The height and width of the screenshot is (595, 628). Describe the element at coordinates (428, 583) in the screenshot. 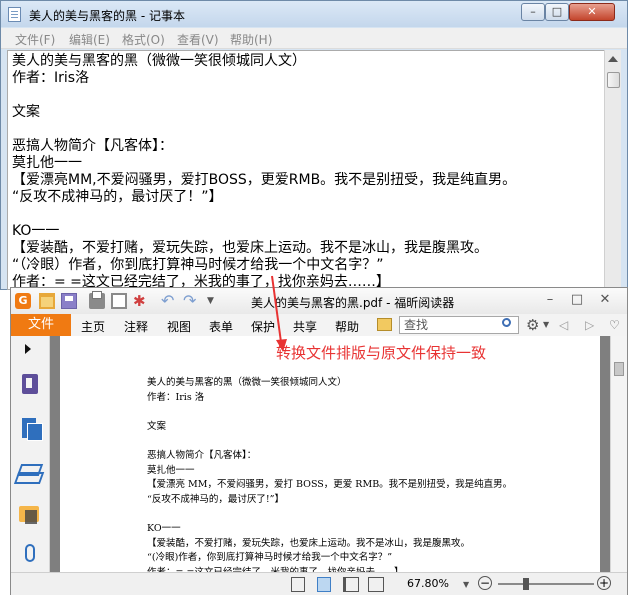

I see `zoom-level: 67.80%` at that location.